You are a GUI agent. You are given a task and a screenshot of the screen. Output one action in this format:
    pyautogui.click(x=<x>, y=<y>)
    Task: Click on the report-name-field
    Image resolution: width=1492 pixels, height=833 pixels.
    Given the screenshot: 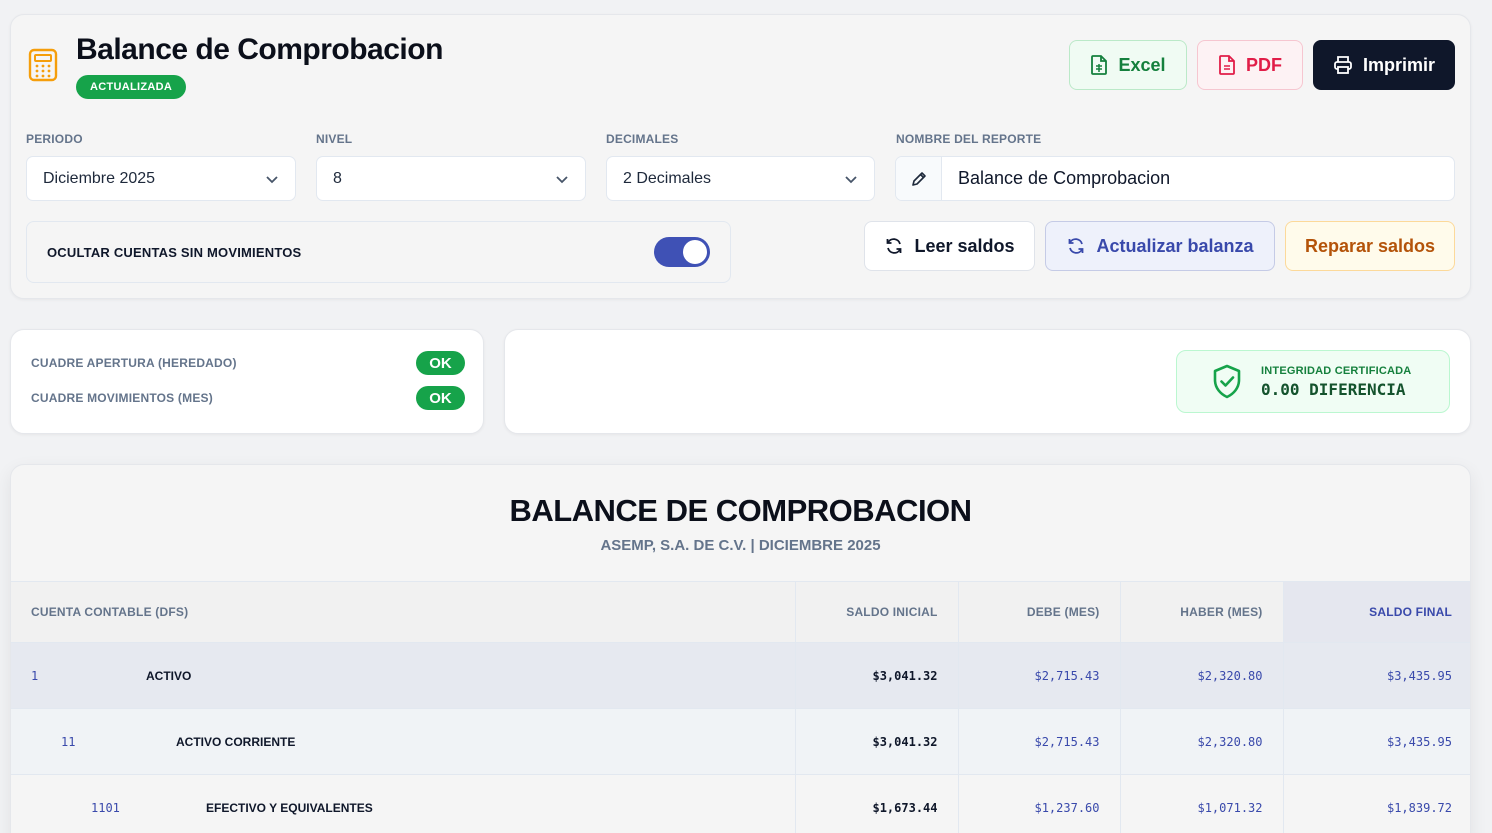 What is the action you would take?
    pyautogui.click(x=1175, y=178)
    